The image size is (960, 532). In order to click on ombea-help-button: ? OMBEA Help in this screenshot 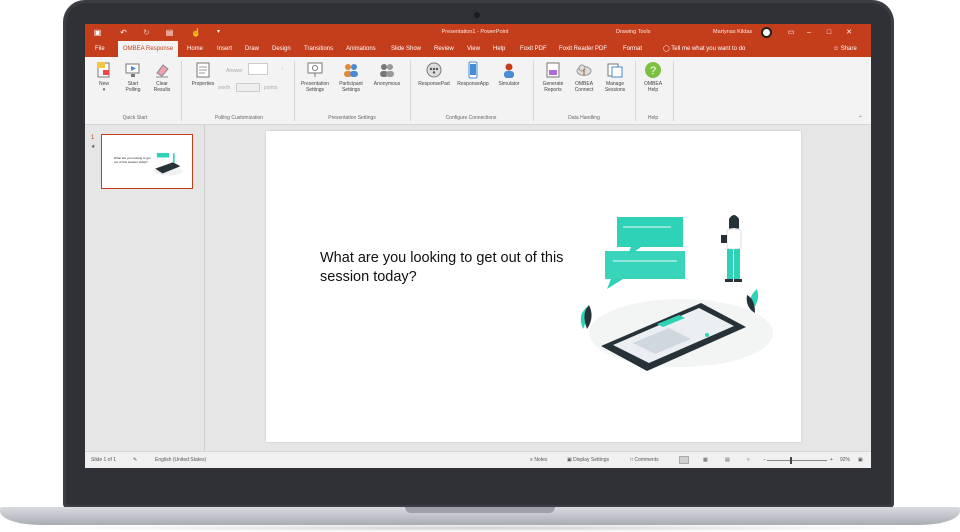, I will do `click(653, 77)`.